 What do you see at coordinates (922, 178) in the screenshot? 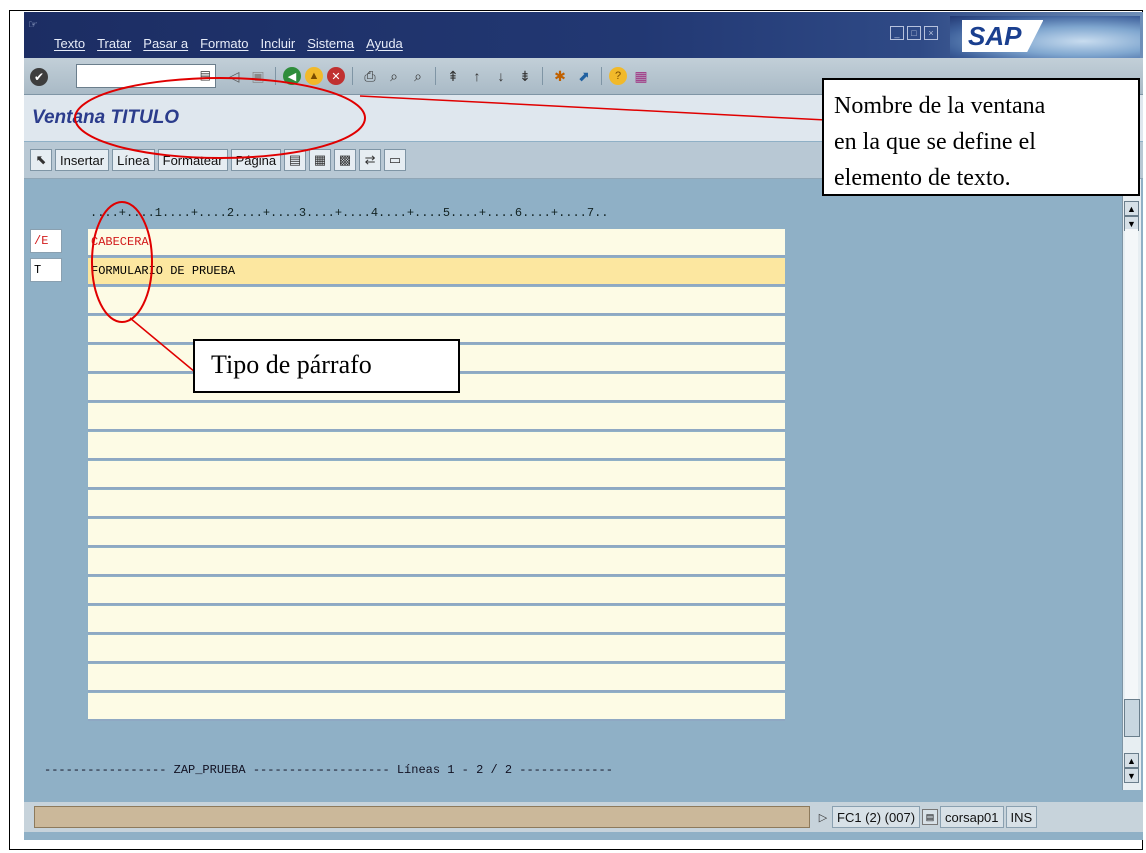
I see `window-callout-line: elemento de texto.` at bounding box center [922, 178].